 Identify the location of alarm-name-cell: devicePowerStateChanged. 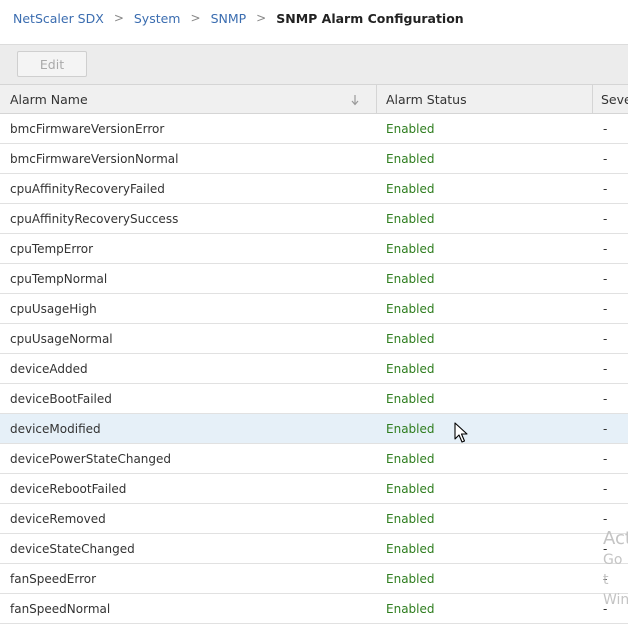
(91, 458).